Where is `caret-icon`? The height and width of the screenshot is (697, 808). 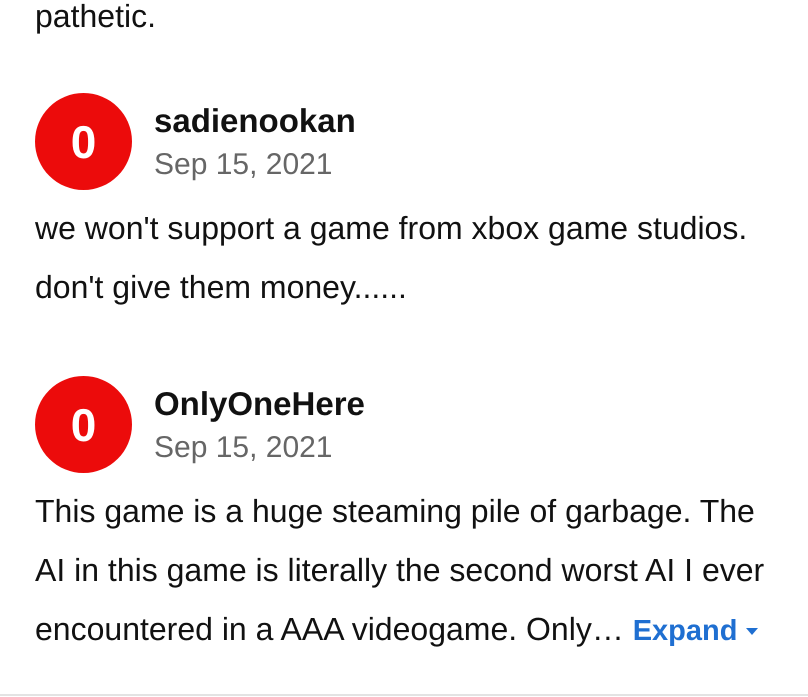 caret-icon is located at coordinates (752, 631).